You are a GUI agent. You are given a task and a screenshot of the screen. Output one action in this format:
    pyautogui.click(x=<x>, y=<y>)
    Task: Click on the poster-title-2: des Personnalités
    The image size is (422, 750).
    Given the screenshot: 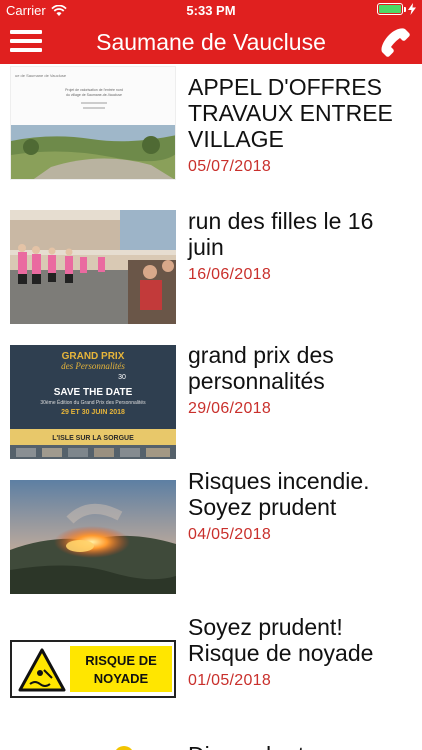 What is the action you would take?
    pyautogui.click(x=93, y=366)
    